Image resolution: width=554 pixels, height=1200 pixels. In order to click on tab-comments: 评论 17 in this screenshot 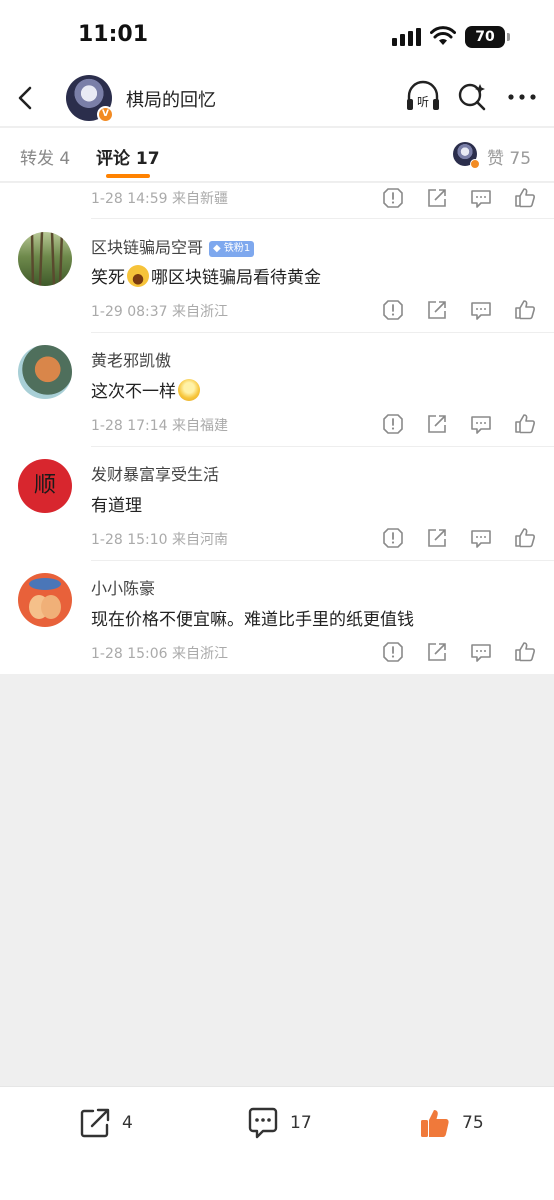, I will do `click(128, 156)`.